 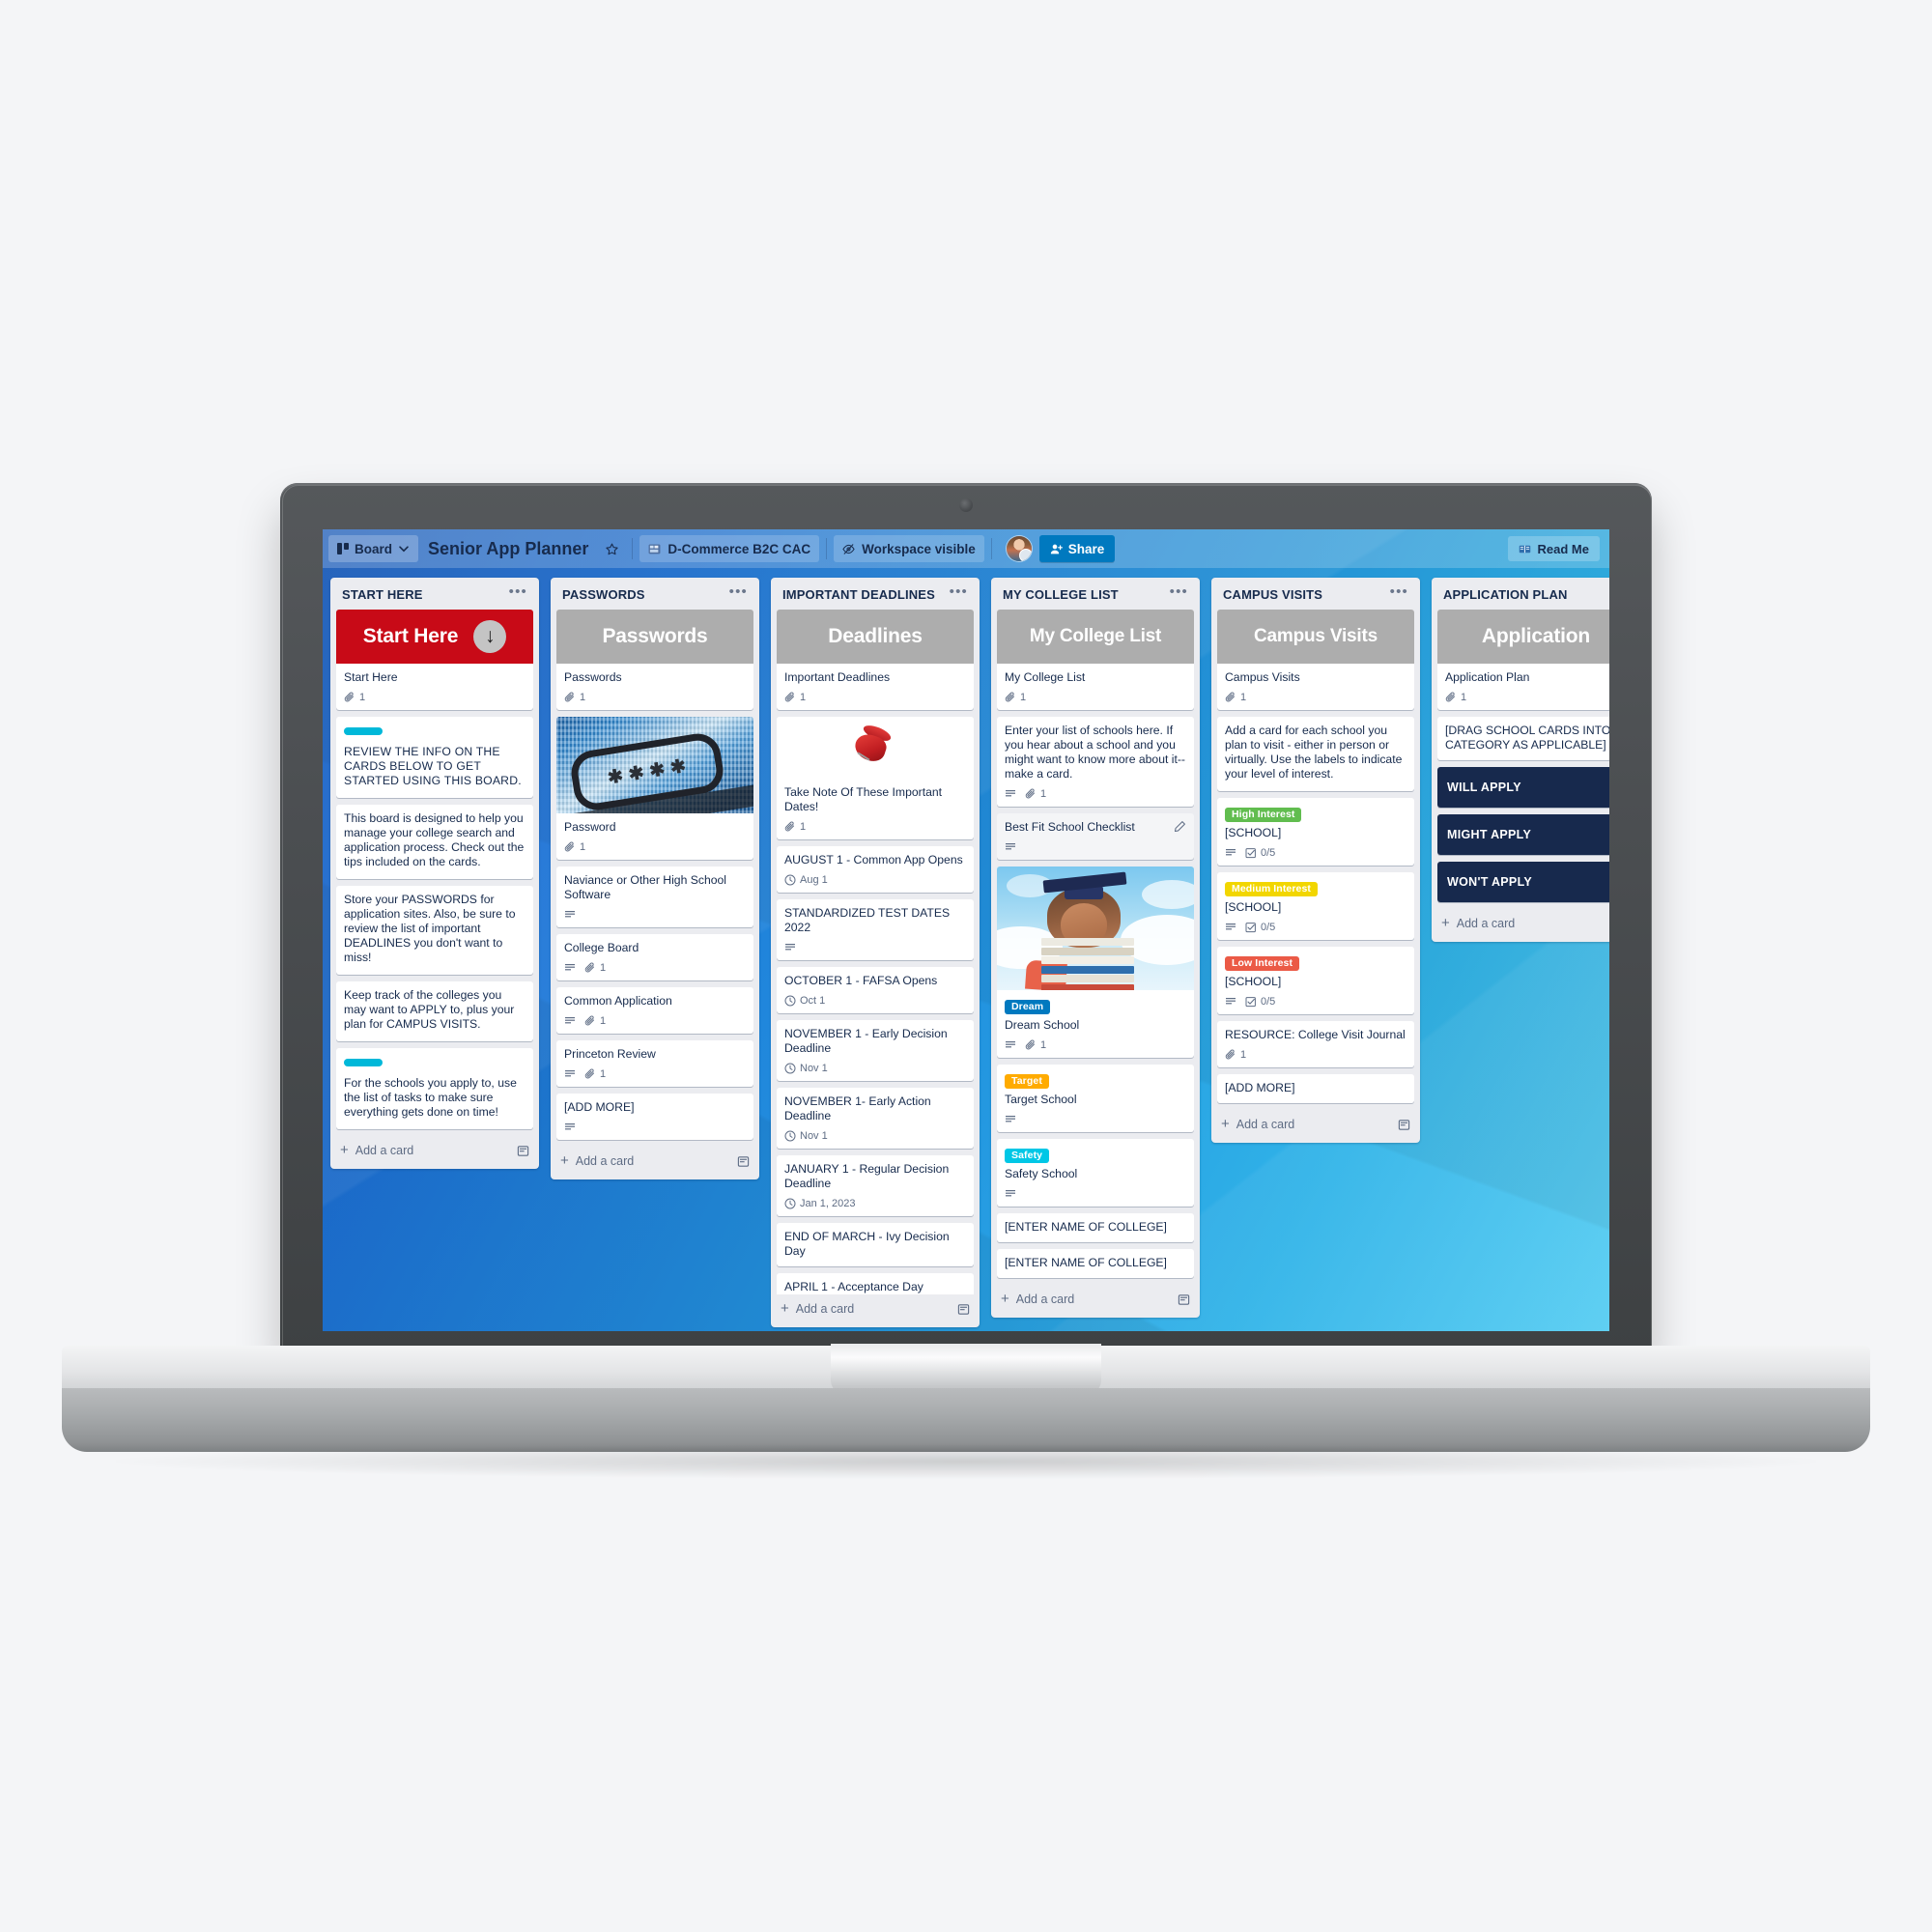 What do you see at coordinates (785, 1308) in the screenshot?
I see `plus-icon: +` at bounding box center [785, 1308].